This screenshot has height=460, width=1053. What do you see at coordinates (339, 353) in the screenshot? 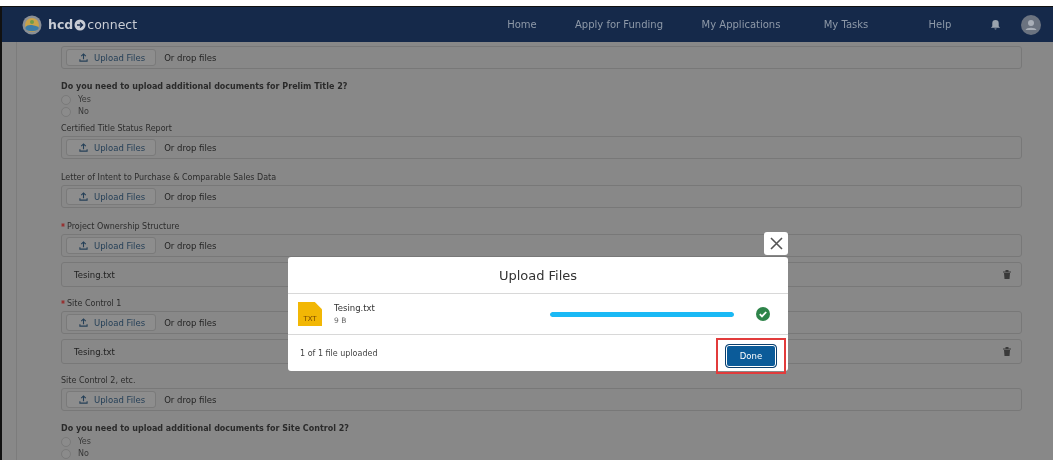
I see `upload-status: 1 of 1 file uploaded` at bounding box center [339, 353].